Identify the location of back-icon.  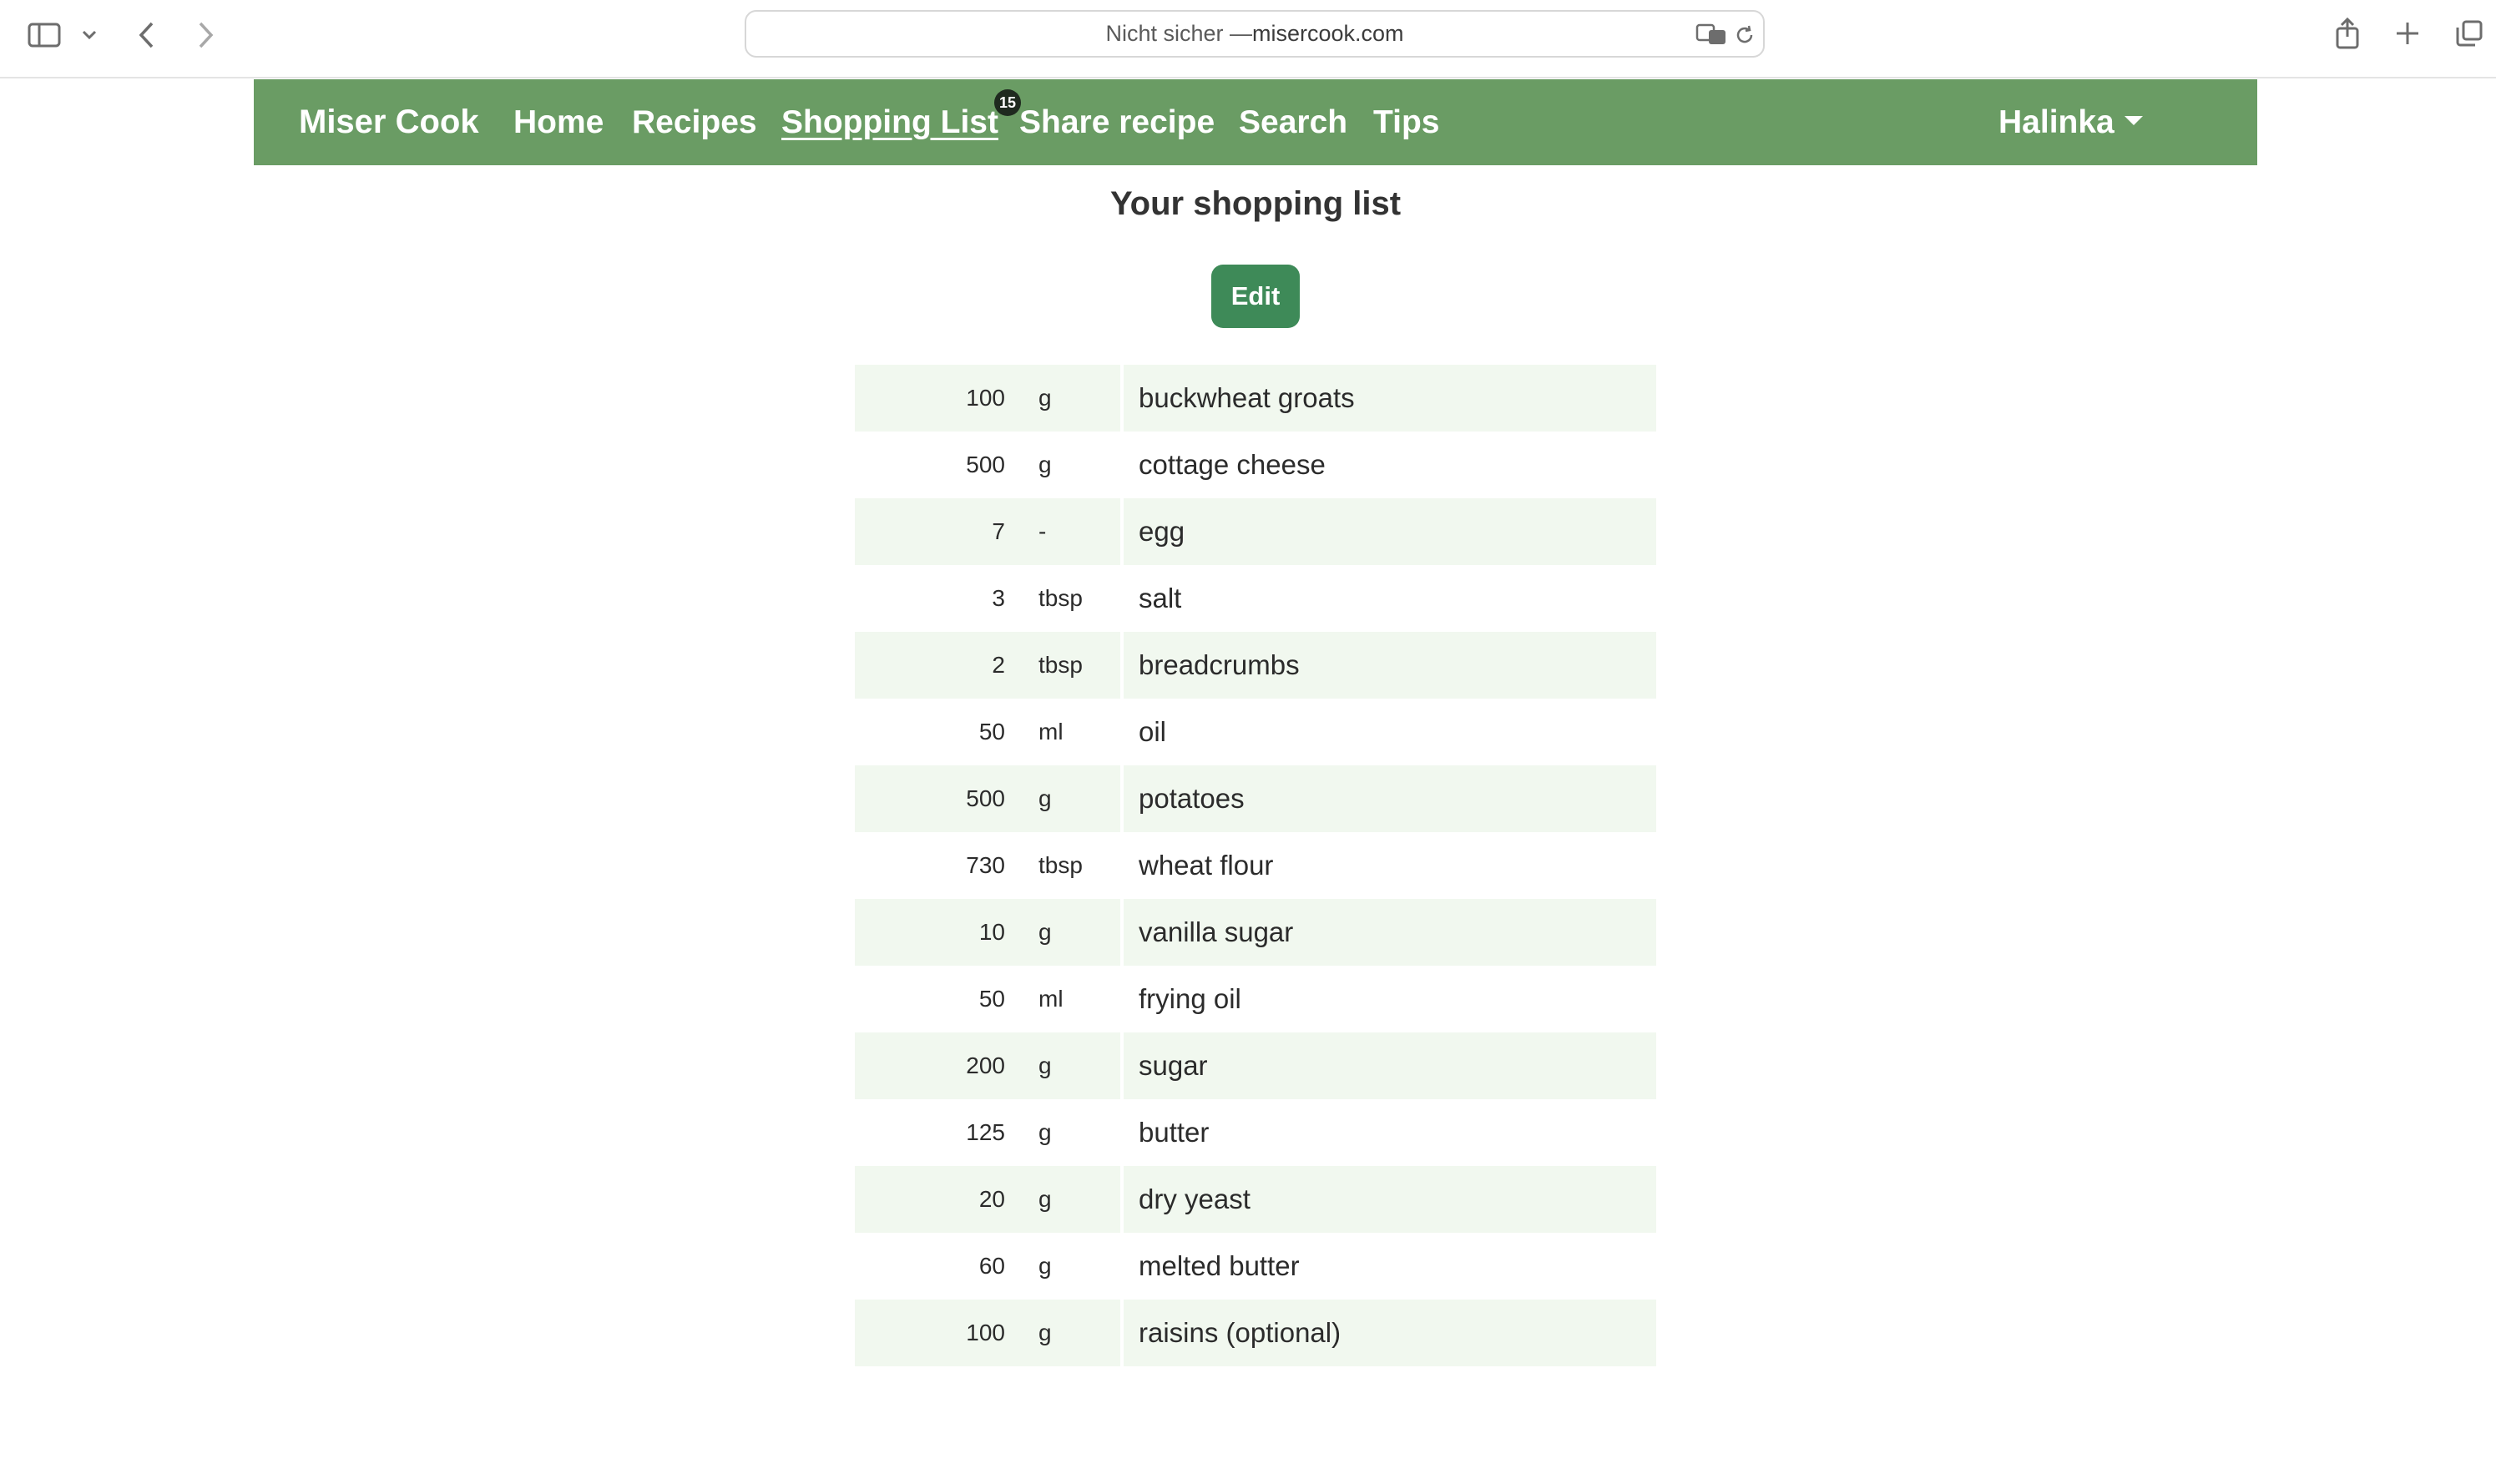
(146, 35).